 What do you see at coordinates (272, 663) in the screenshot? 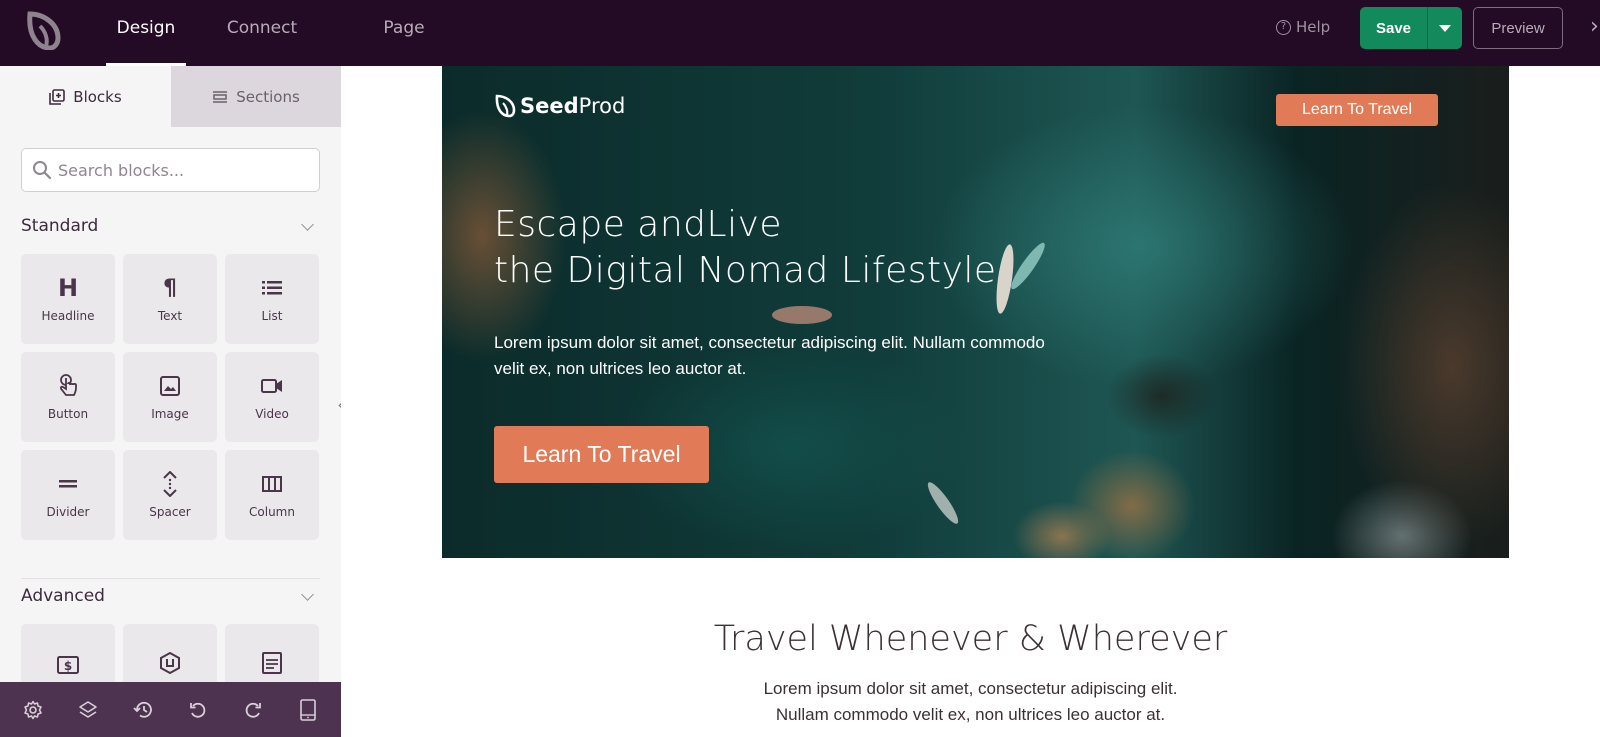
I see `form-icon` at bounding box center [272, 663].